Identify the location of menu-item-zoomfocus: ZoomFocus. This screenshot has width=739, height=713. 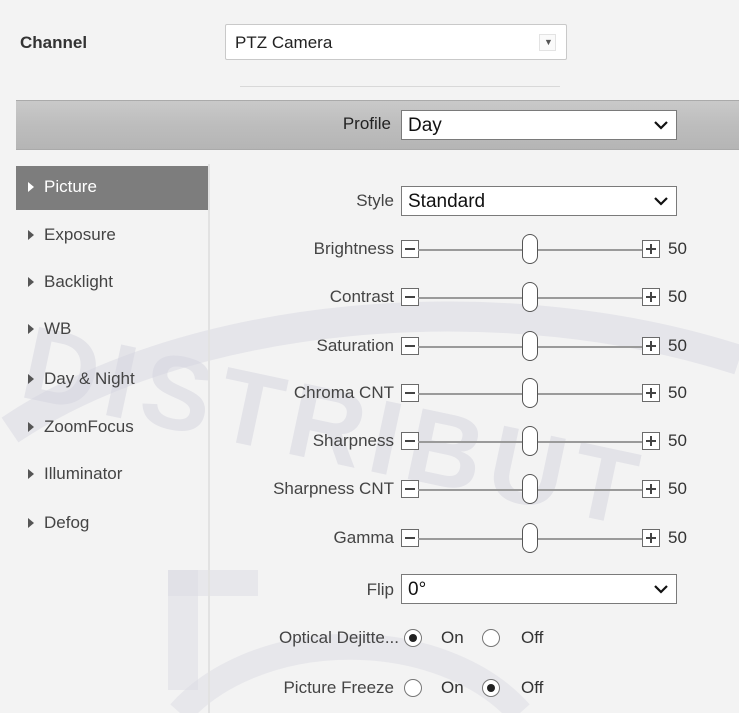
(112, 428).